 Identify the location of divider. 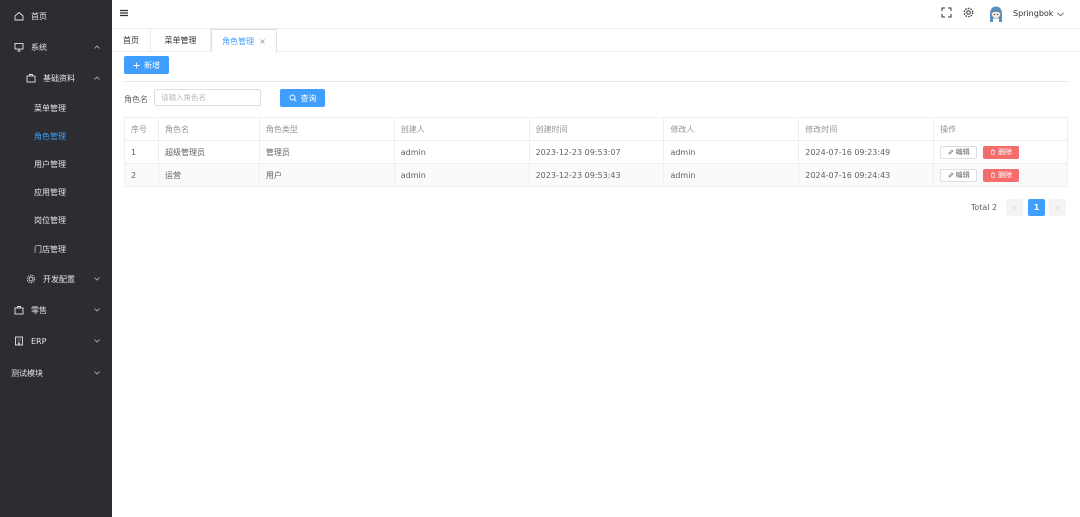
(596, 81).